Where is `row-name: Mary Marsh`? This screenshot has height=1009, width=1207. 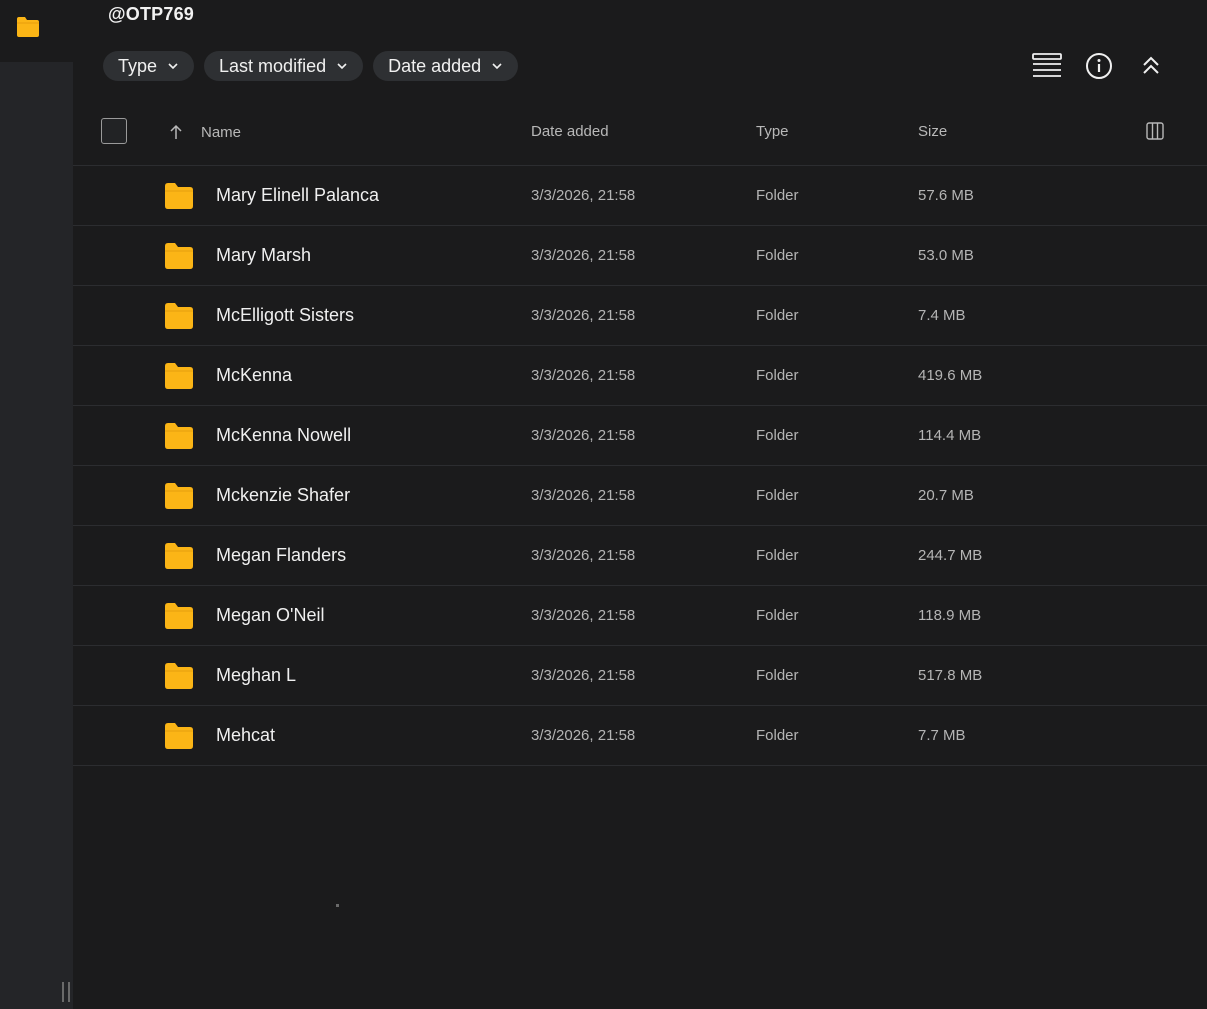
row-name: Mary Marsh is located at coordinates (264, 255).